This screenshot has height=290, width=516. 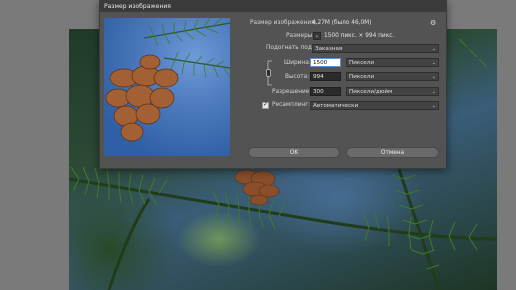 I want to click on resolution-unit-value: Пиксели/дюйм, so click(x=371, y=92).